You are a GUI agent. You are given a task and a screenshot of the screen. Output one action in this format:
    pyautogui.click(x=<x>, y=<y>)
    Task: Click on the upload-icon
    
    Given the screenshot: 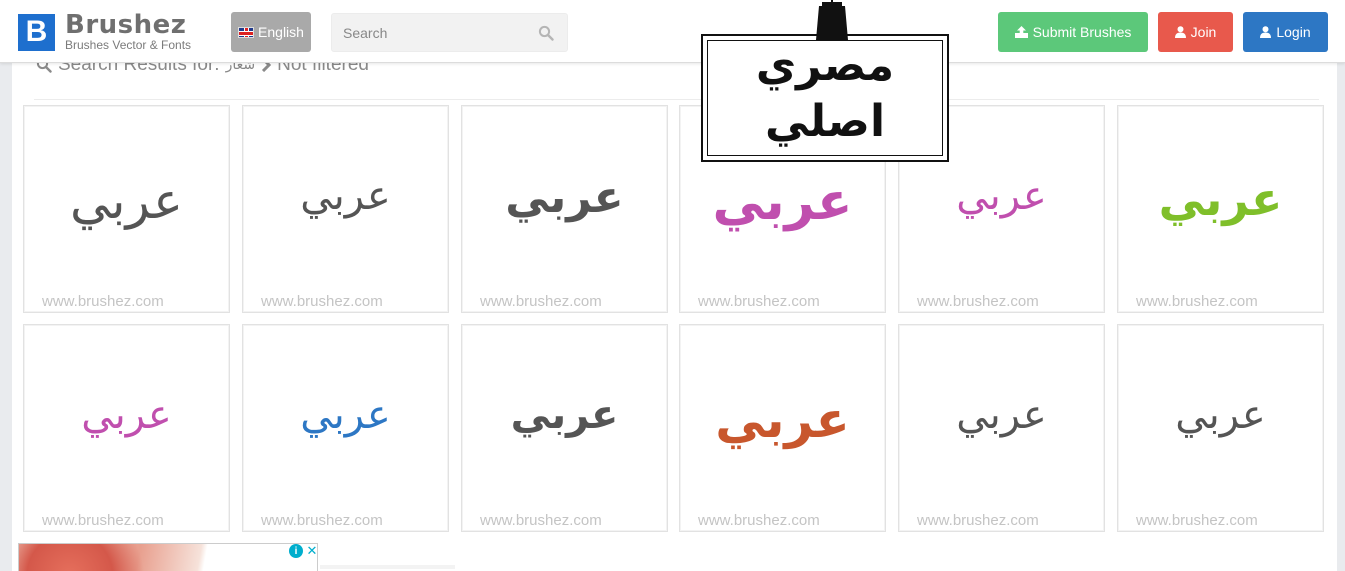 What is the action you would take?
    pyautogui.click(x=1021, y=32)
    